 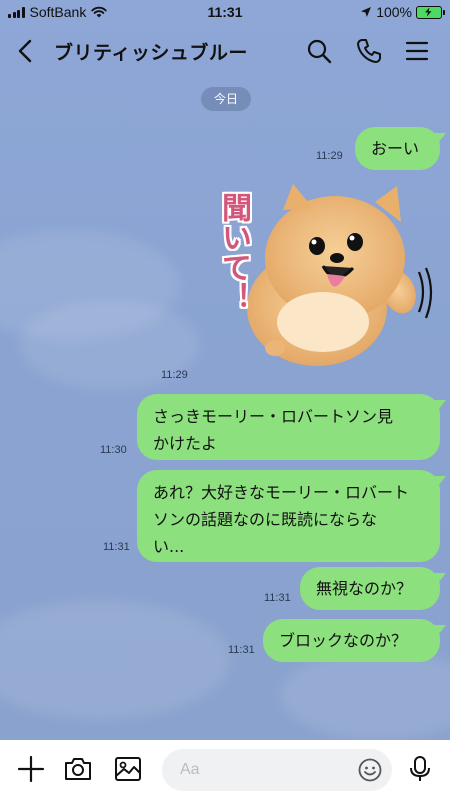 I want to click on sticker-caption: 聞いて！, so click(x=233, y=252).